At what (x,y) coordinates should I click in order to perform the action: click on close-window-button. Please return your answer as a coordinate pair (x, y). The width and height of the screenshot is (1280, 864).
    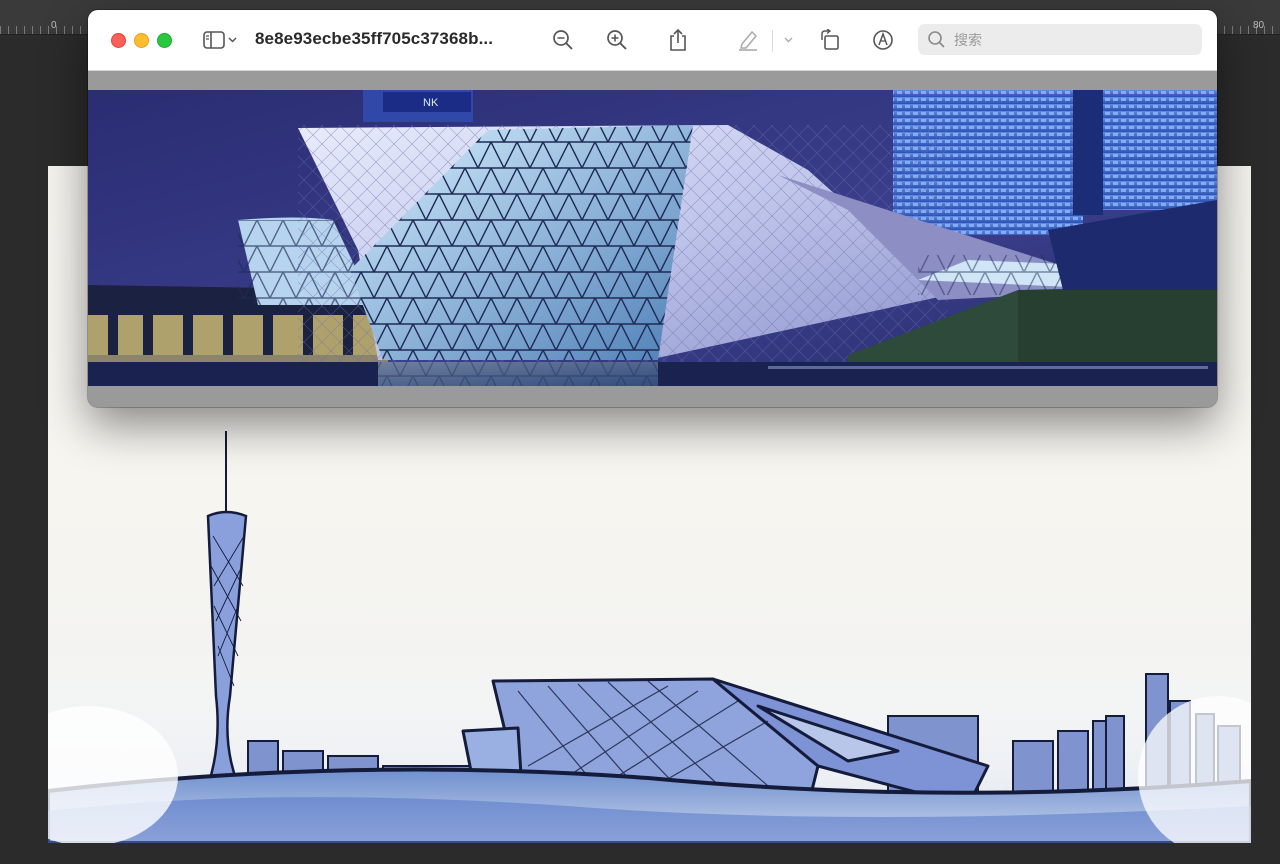
    Looking at the image, I should click on (118, 40).